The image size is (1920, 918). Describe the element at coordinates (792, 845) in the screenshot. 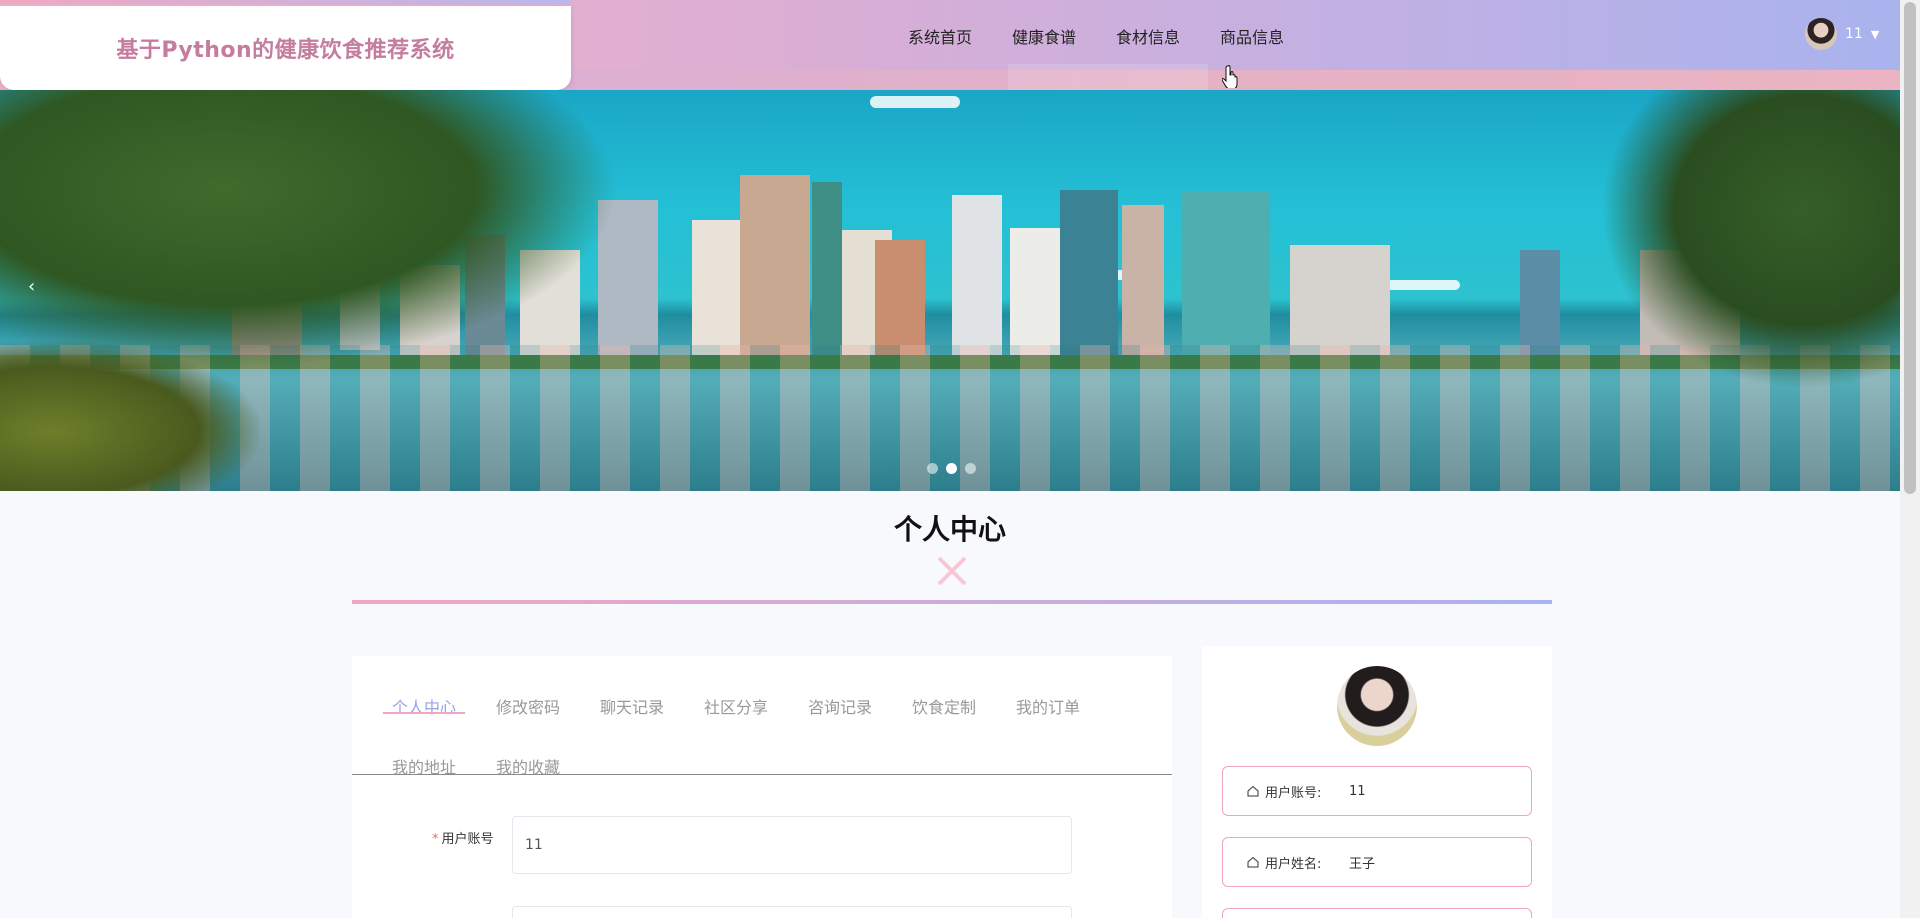

I see `account-input` at that location.